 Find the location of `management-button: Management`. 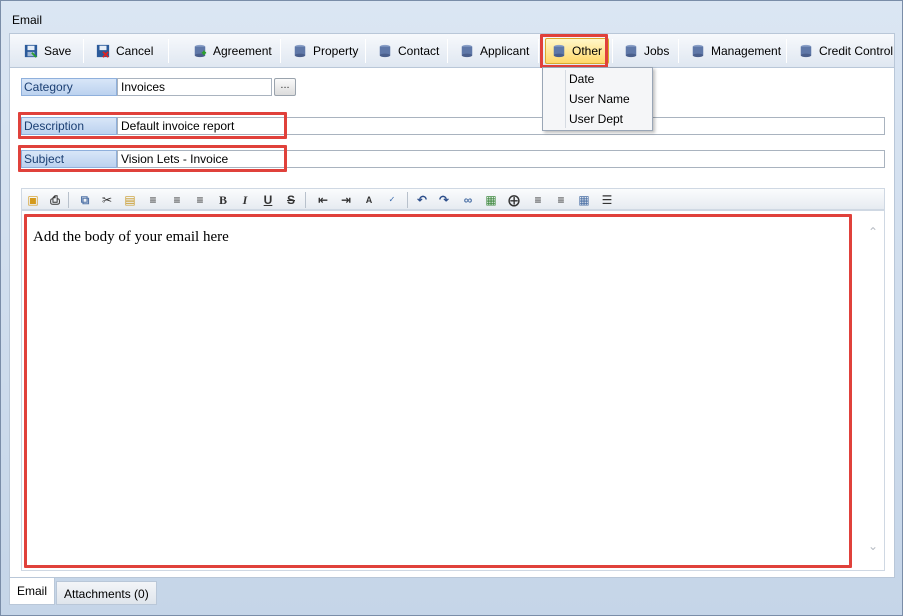

management-button: Management is located at coordinates (736, 51).